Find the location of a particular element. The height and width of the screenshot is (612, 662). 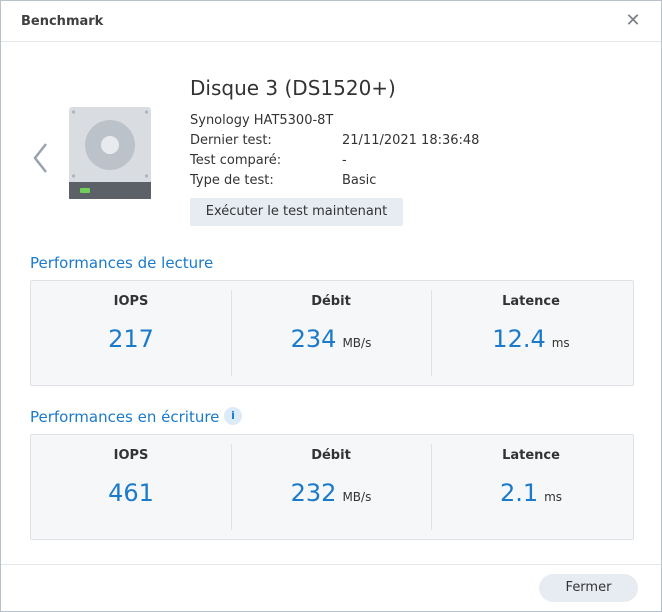

read-throughput-metric: Débit 234 MB/s is located at coordinates (331, 333).